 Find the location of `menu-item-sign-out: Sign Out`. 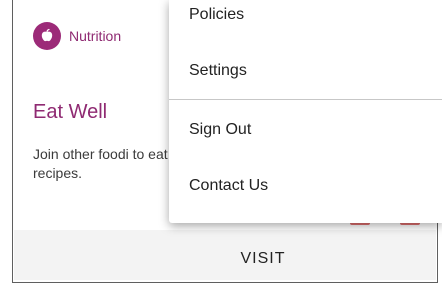

menu-item-sign-out: Sign Out is located at coordinates (220, 130).